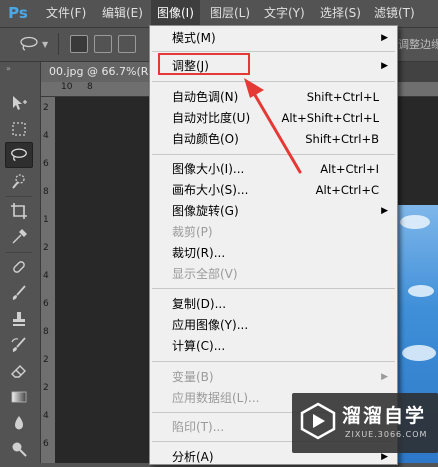 This screenshot has width=438, height=467. What do you see at coordinates (103, 44) in the screenshot?
I see `add-to-selection-icon` at bounding box center [103, 44].